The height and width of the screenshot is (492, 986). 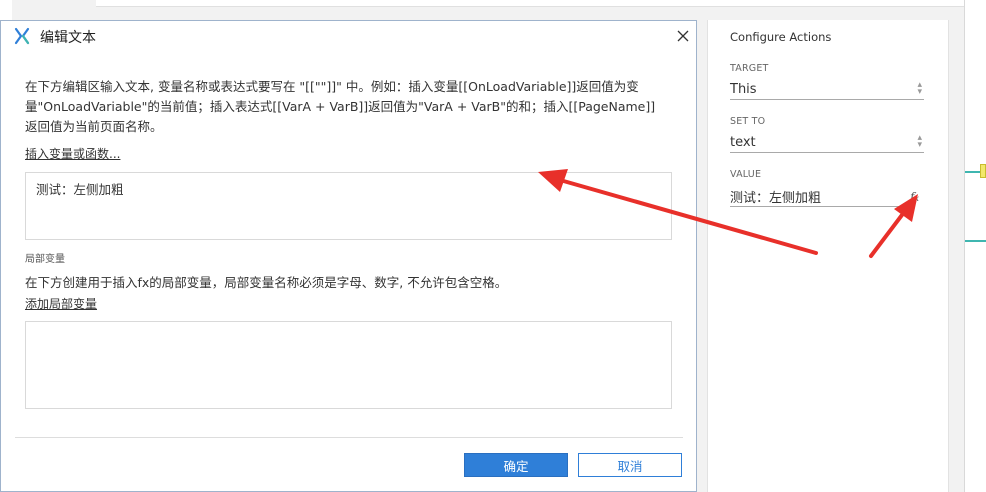 What do you see at coordinates (776, 198) in the screenshot?
I see `value-text: 测试：左侧加粗` at bounding box center [776, 198].